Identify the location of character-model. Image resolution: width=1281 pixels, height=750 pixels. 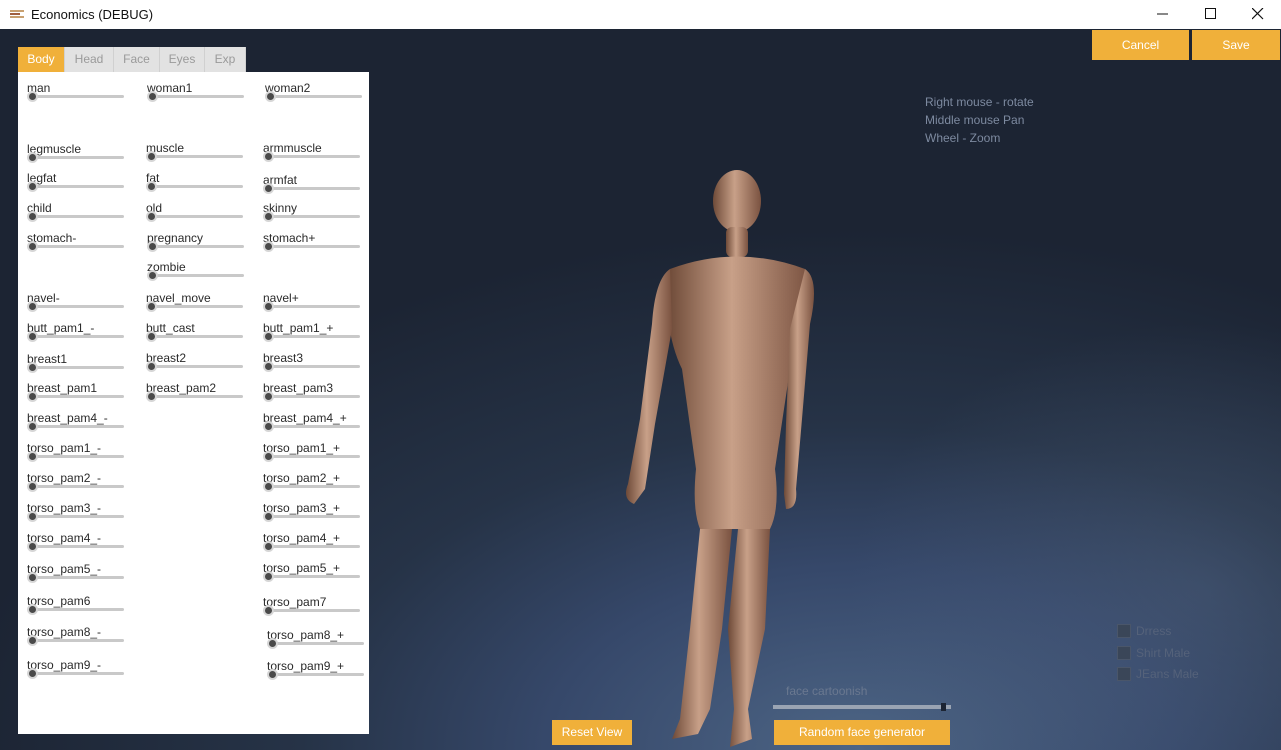
(715, 449).